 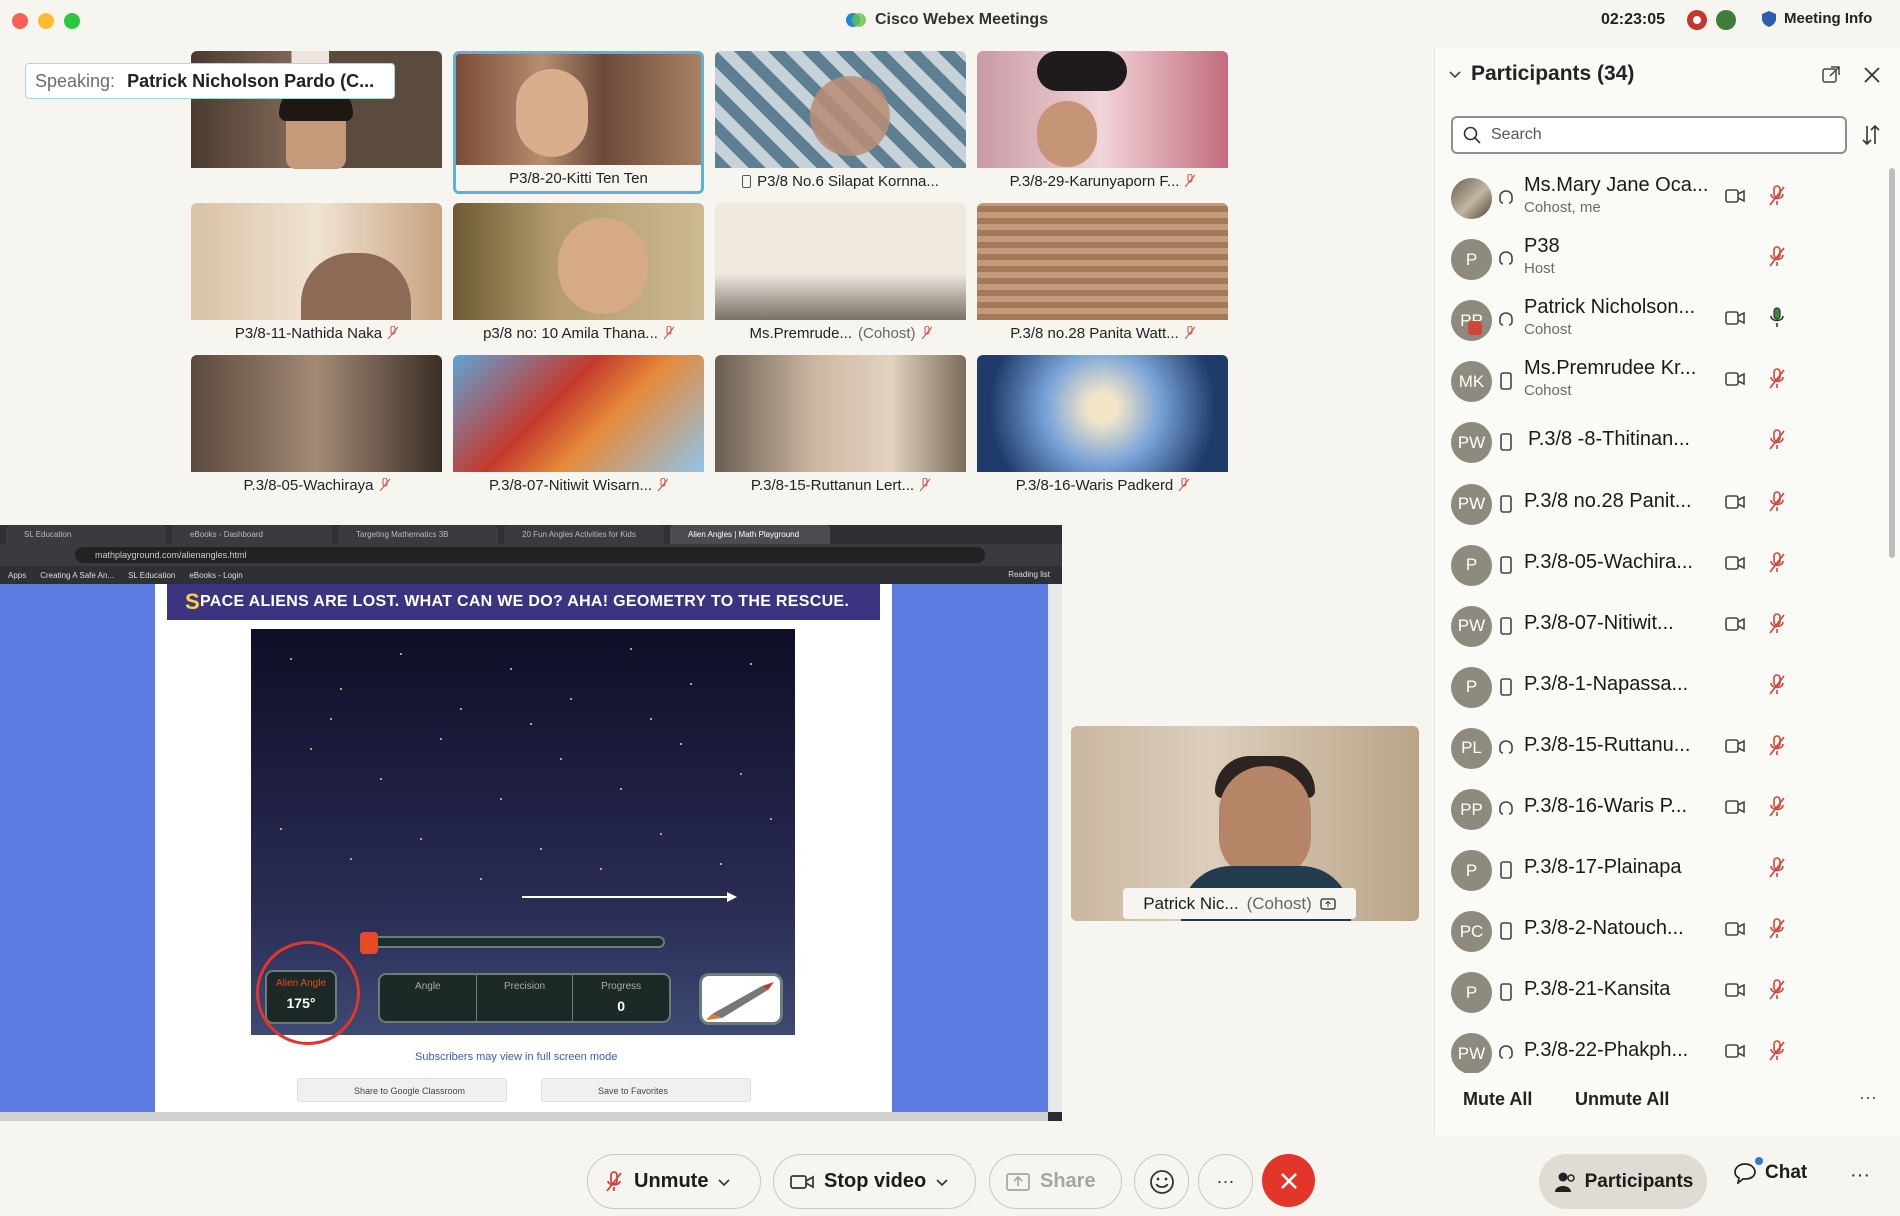 What do you see at coordinates (1667, 992) in the screenshot?
I see `participant-row: P P.3/8-21-Kansita` at bounding box center [1667, 992].